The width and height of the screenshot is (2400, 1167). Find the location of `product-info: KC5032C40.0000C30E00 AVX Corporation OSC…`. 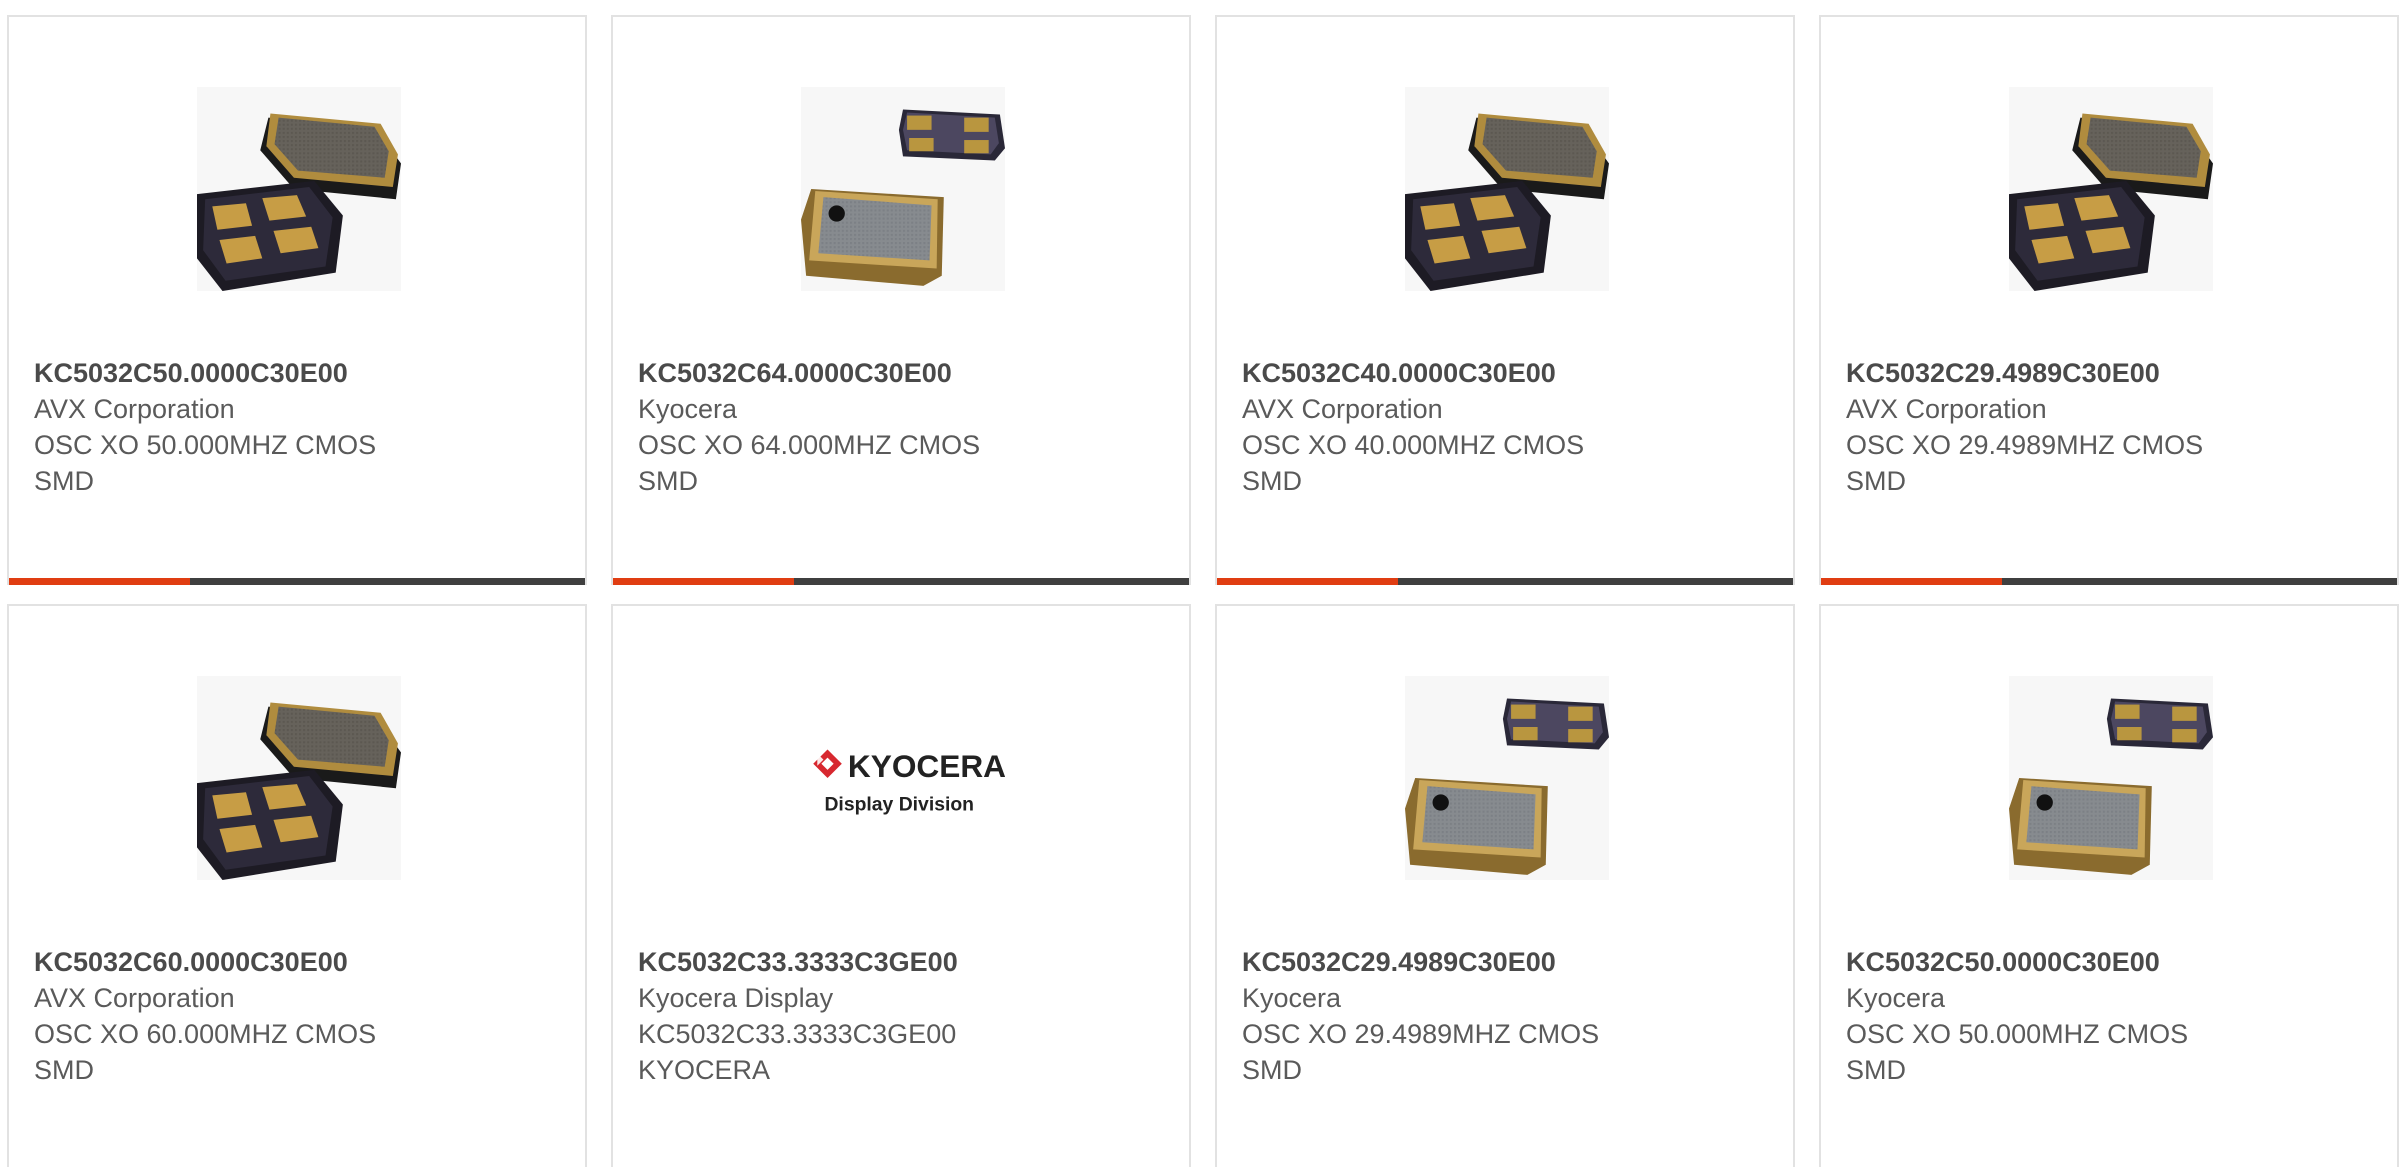

product-info: KC5032C40.0000C30E00 AVX Corporation OSC… is located at coordinates (1502, 427).